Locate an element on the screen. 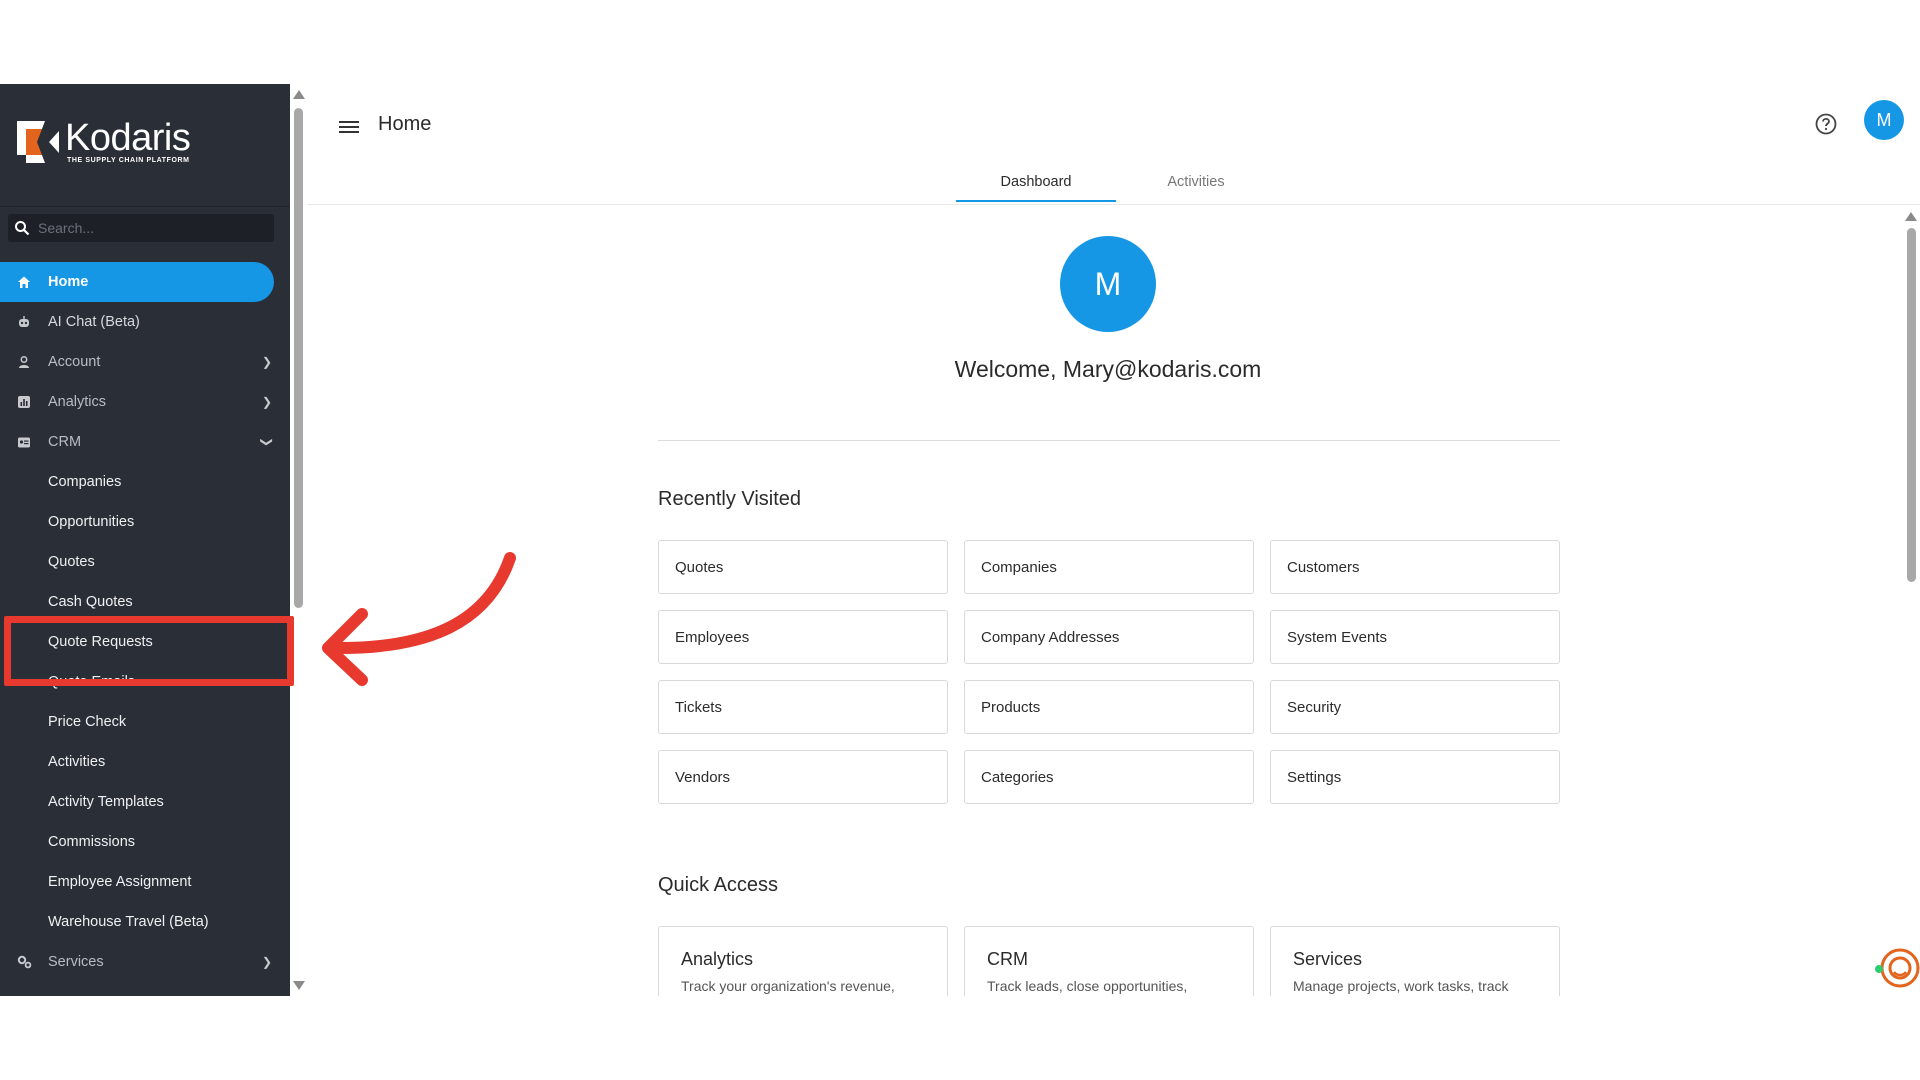 Image resolution: width=1920 pixels, height=1080 pixels. sidebar-subitem-label: Employee Assignment is located at coordinates (120, 882).